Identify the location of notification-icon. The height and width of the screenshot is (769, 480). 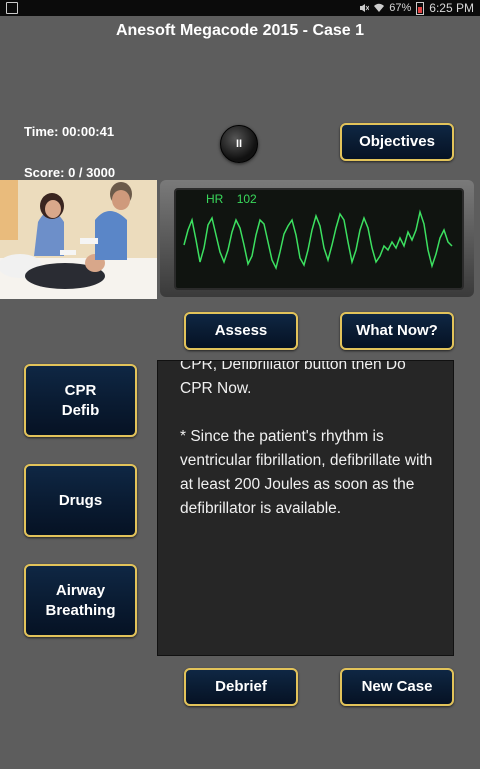
(12, 8).